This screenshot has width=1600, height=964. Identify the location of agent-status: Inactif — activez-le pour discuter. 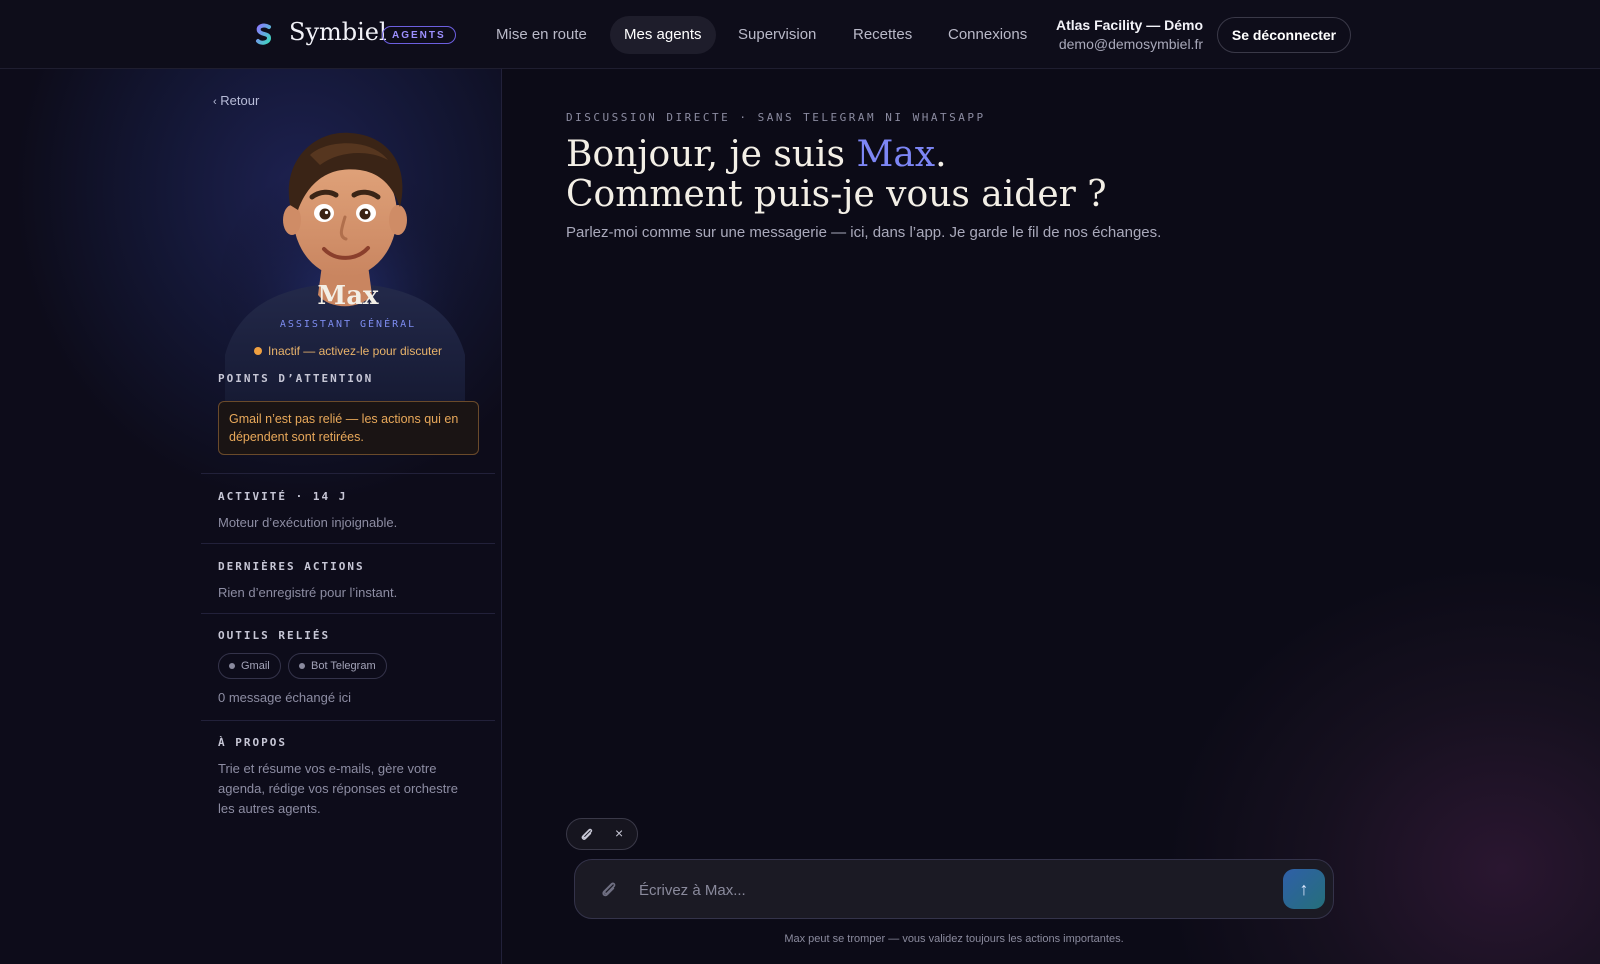
(348, 351).